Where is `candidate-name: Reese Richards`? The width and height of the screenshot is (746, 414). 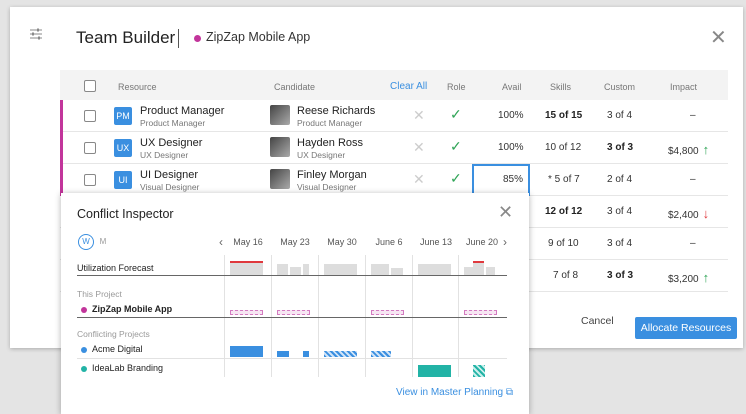 candidate-name: Reese Richards is located at coordinates (336, 111).